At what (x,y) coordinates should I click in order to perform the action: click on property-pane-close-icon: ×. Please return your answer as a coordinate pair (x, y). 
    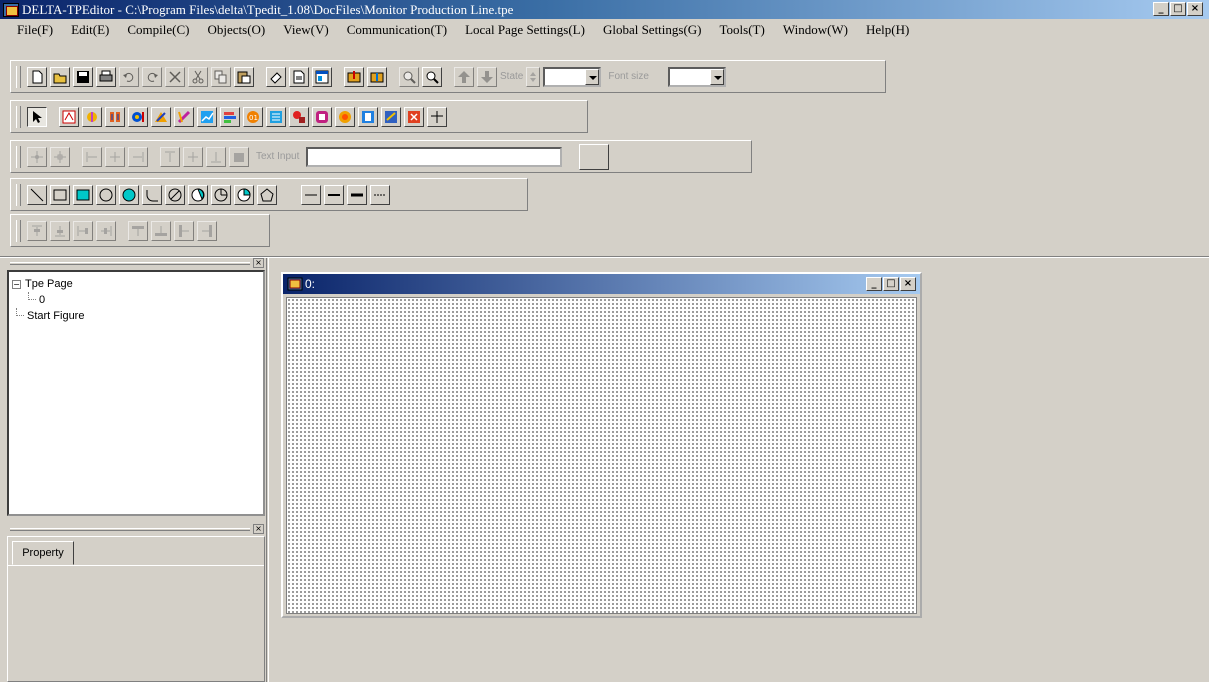
    Looking at the image, I should click on (258, 529).